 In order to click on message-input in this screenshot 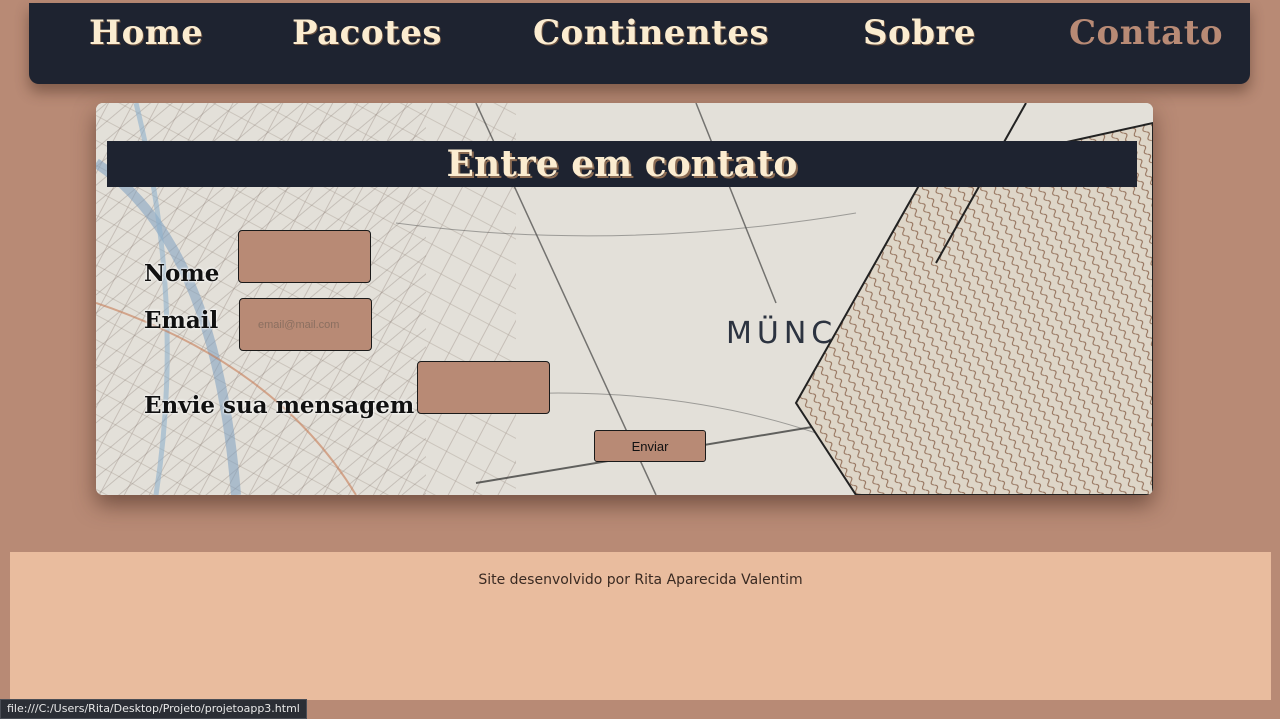, I will do `click(483, 387)`.